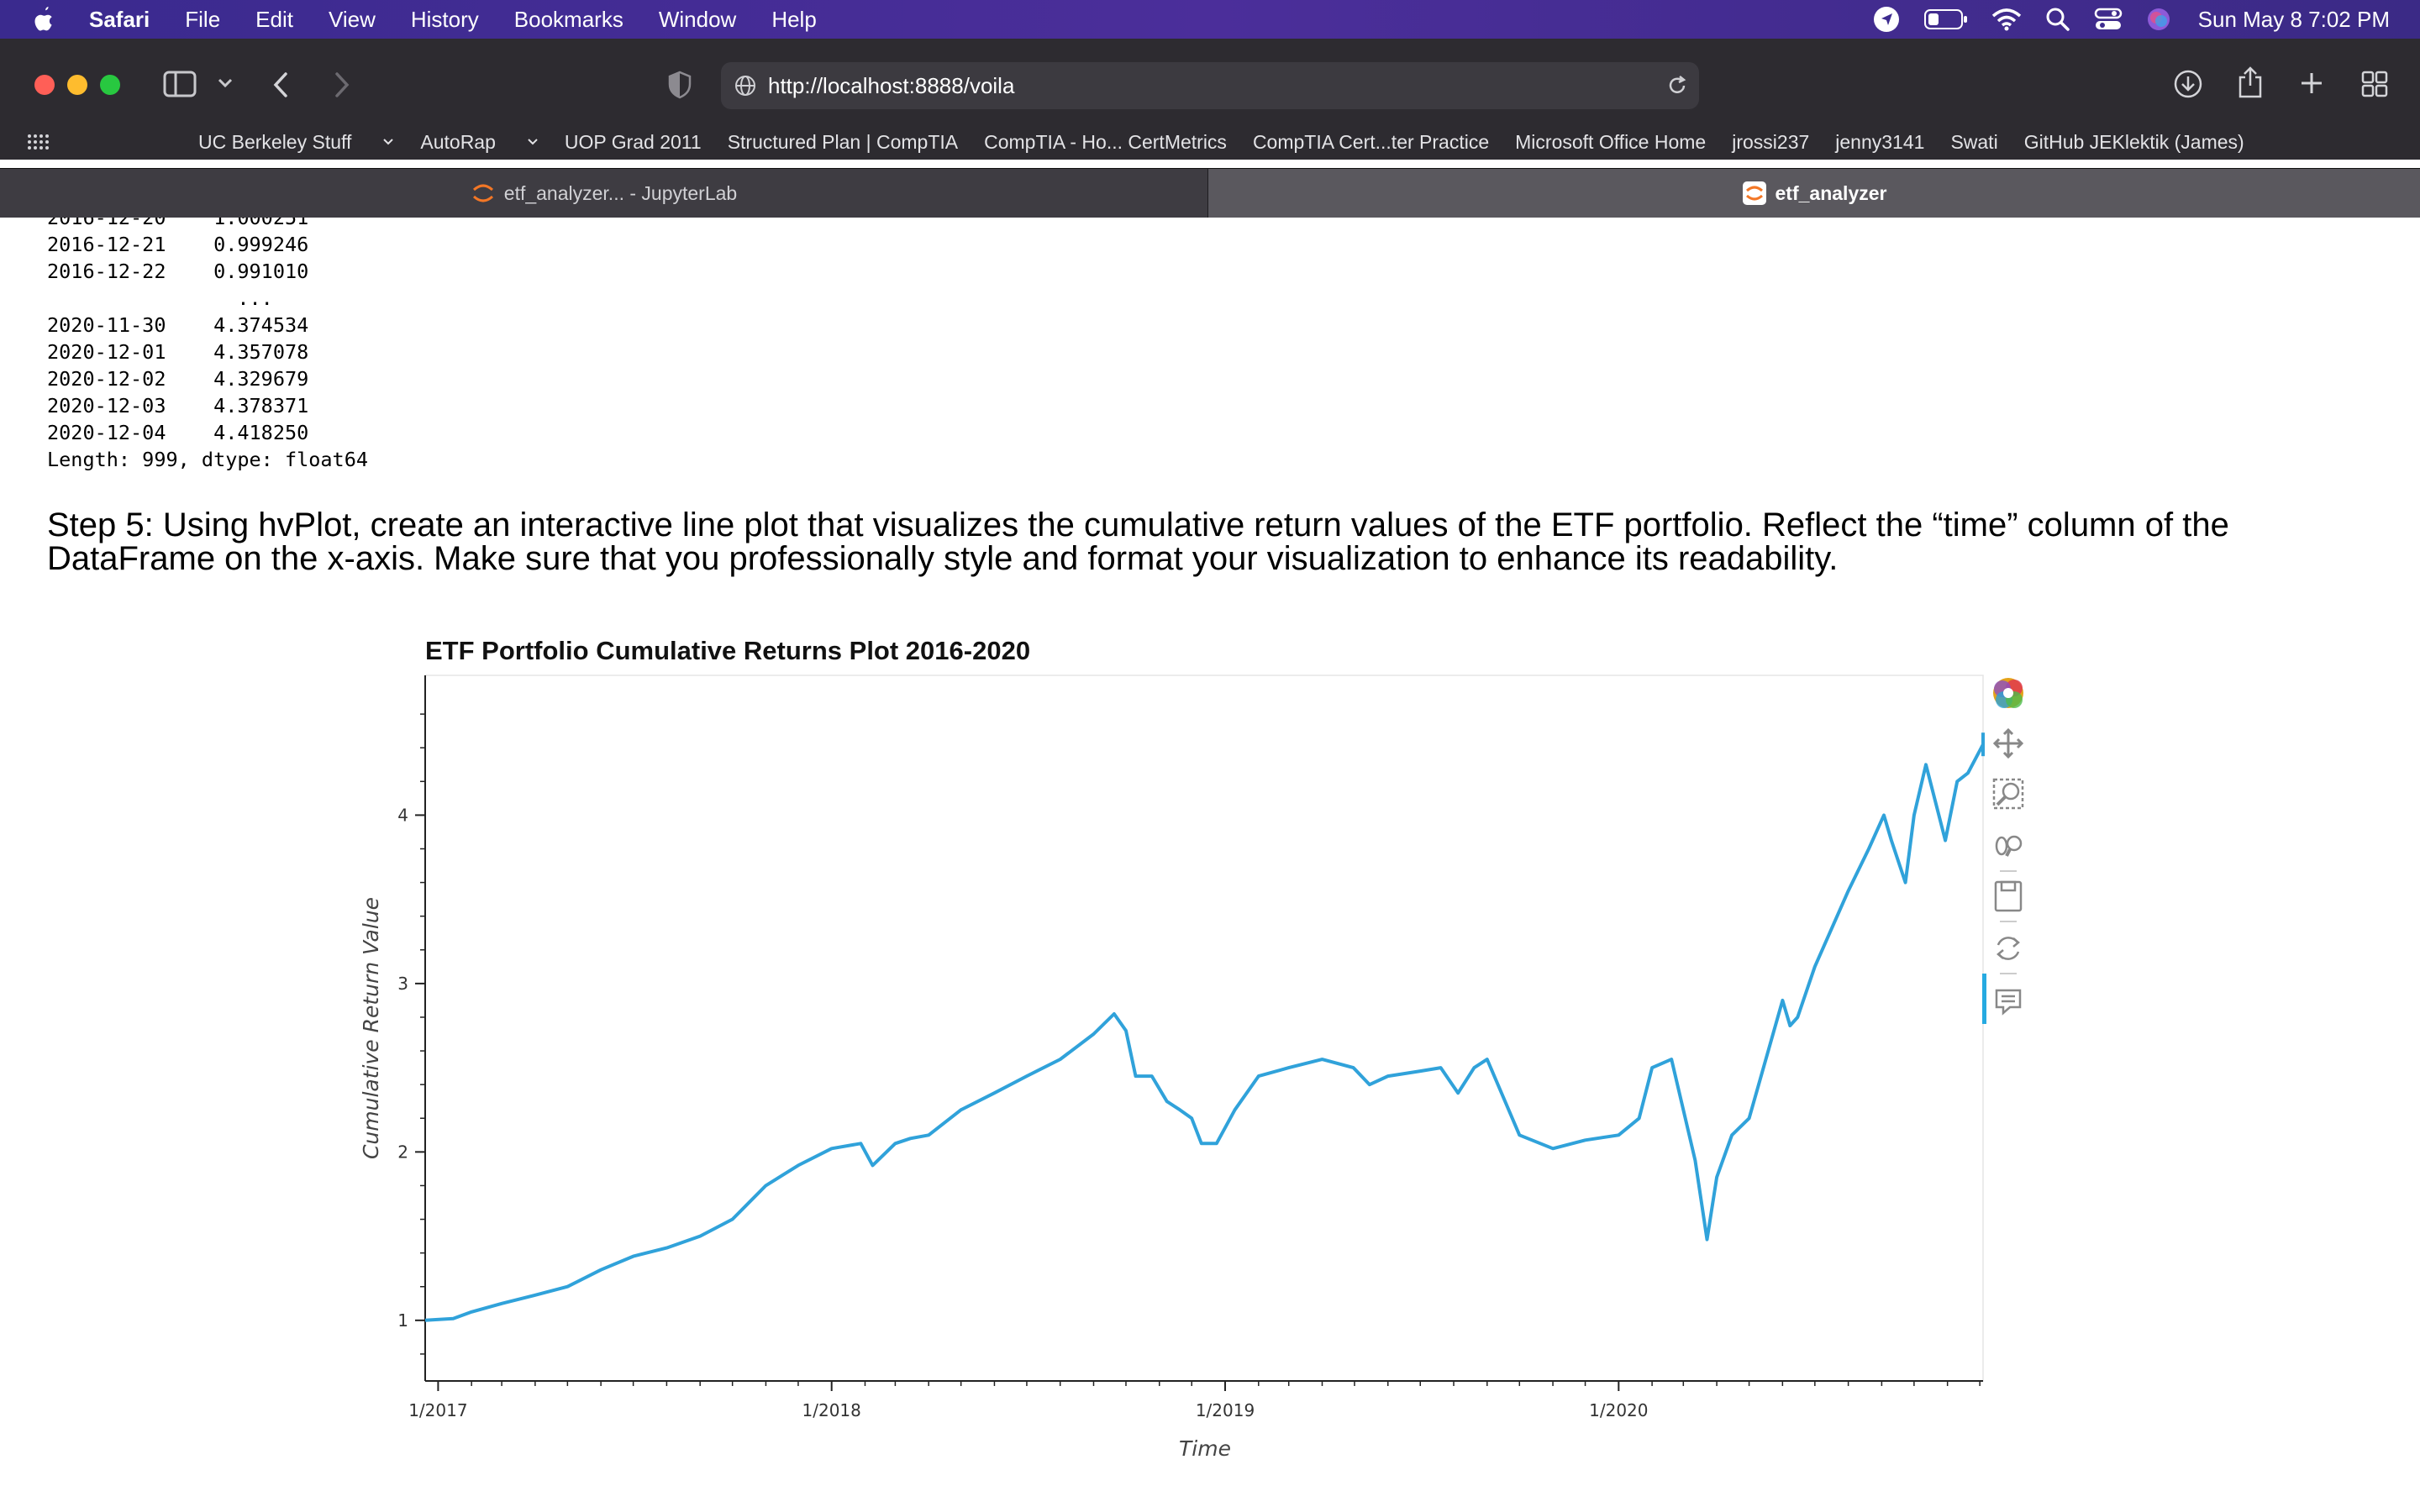  Describe the element at coordinates (568, 20) in the screenshot. I see `menu-bookmarks: Bookmarks` at that location.